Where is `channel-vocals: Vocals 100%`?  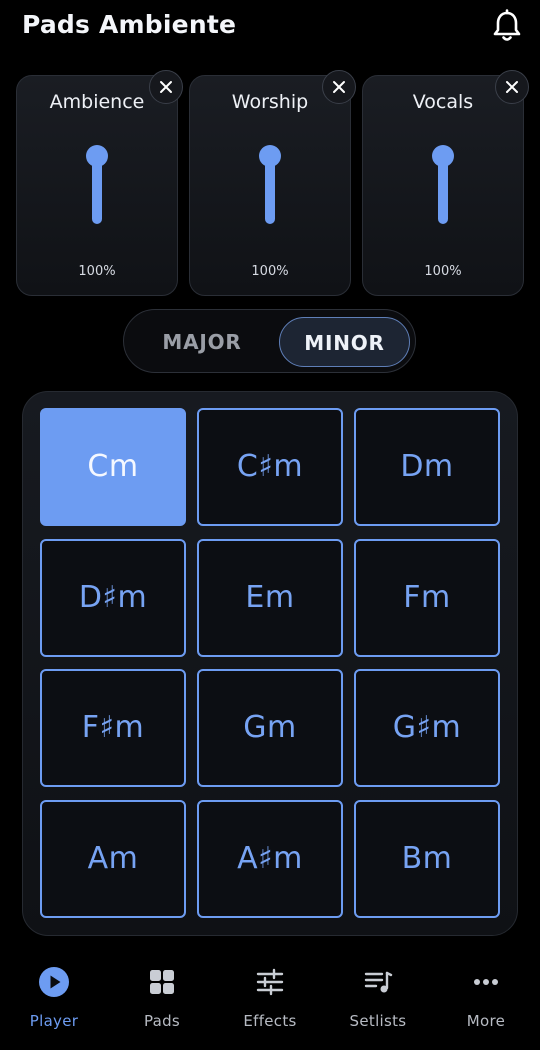
channel-vocals: Vocals 100% is located at coordinates (445, 183).